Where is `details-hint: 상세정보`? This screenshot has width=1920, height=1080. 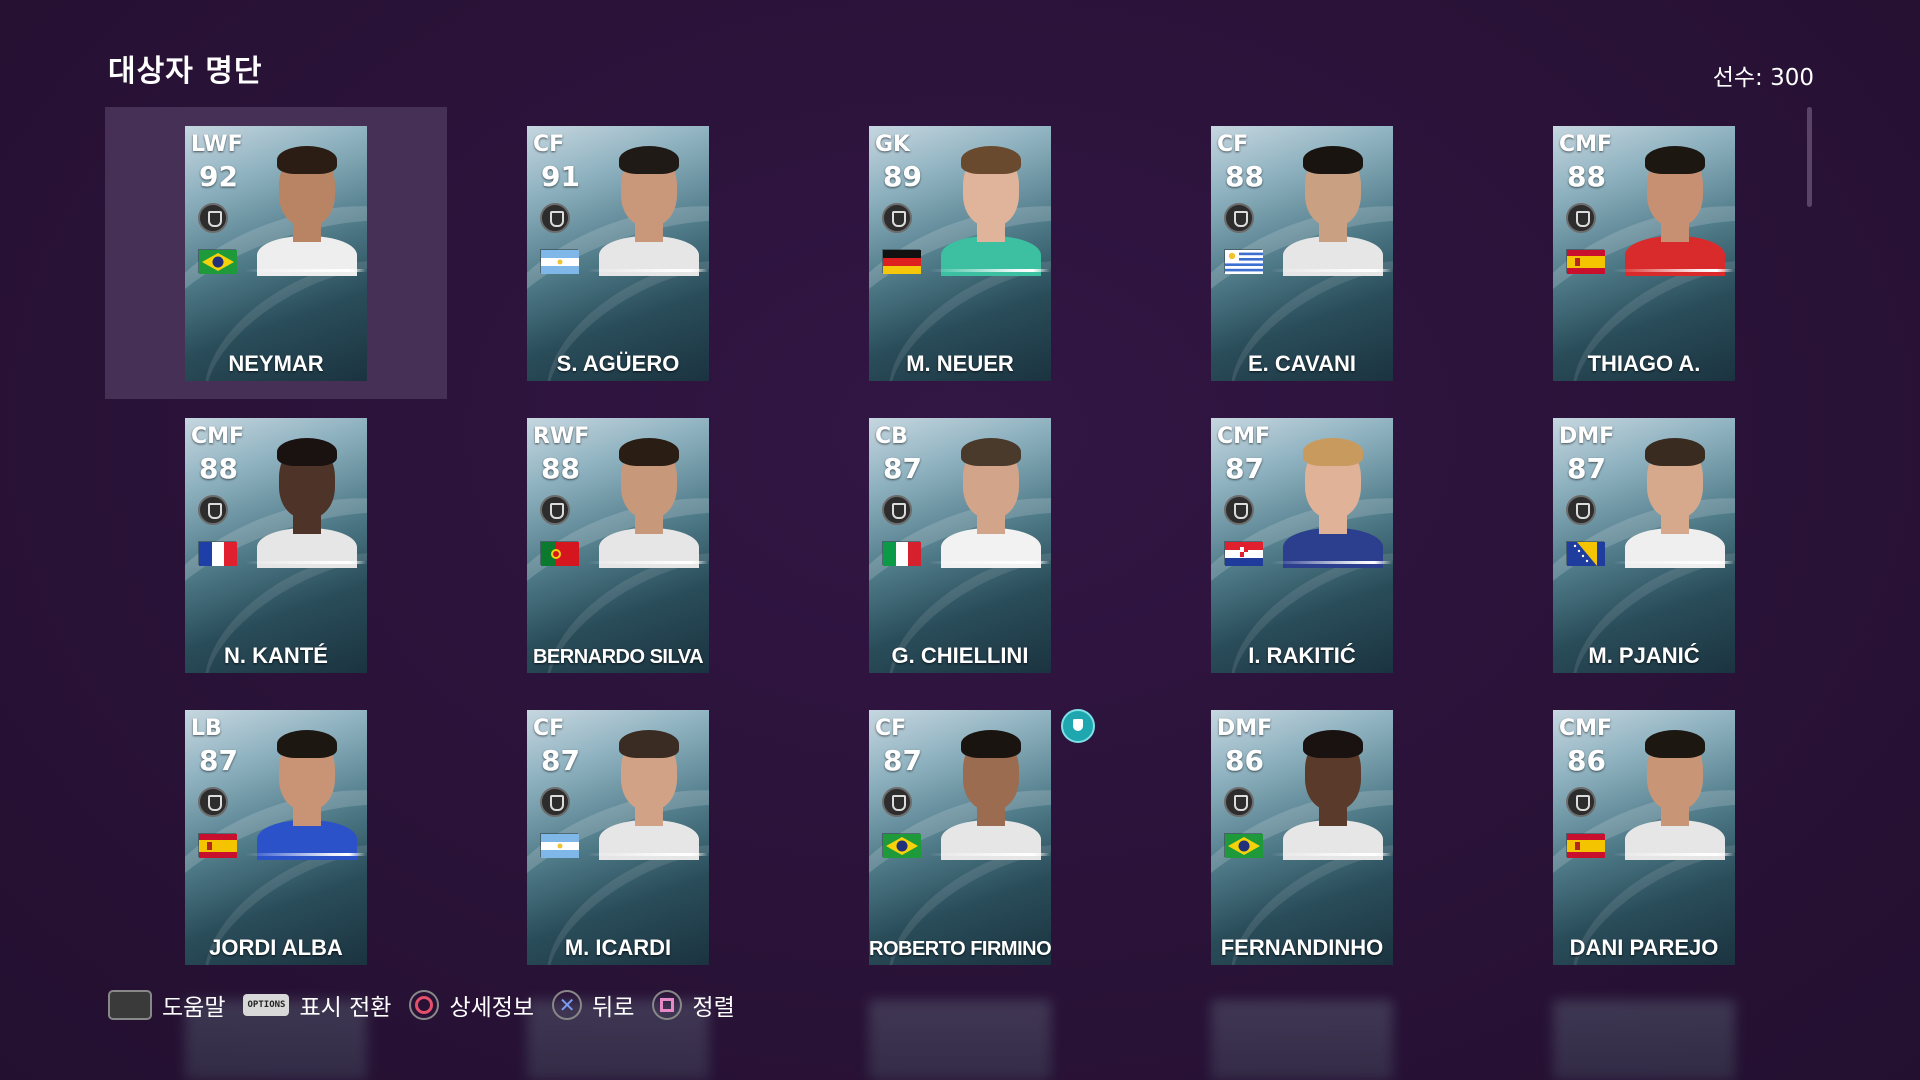
details-hint: 상세정보 is located at coordinates (471, 1005).